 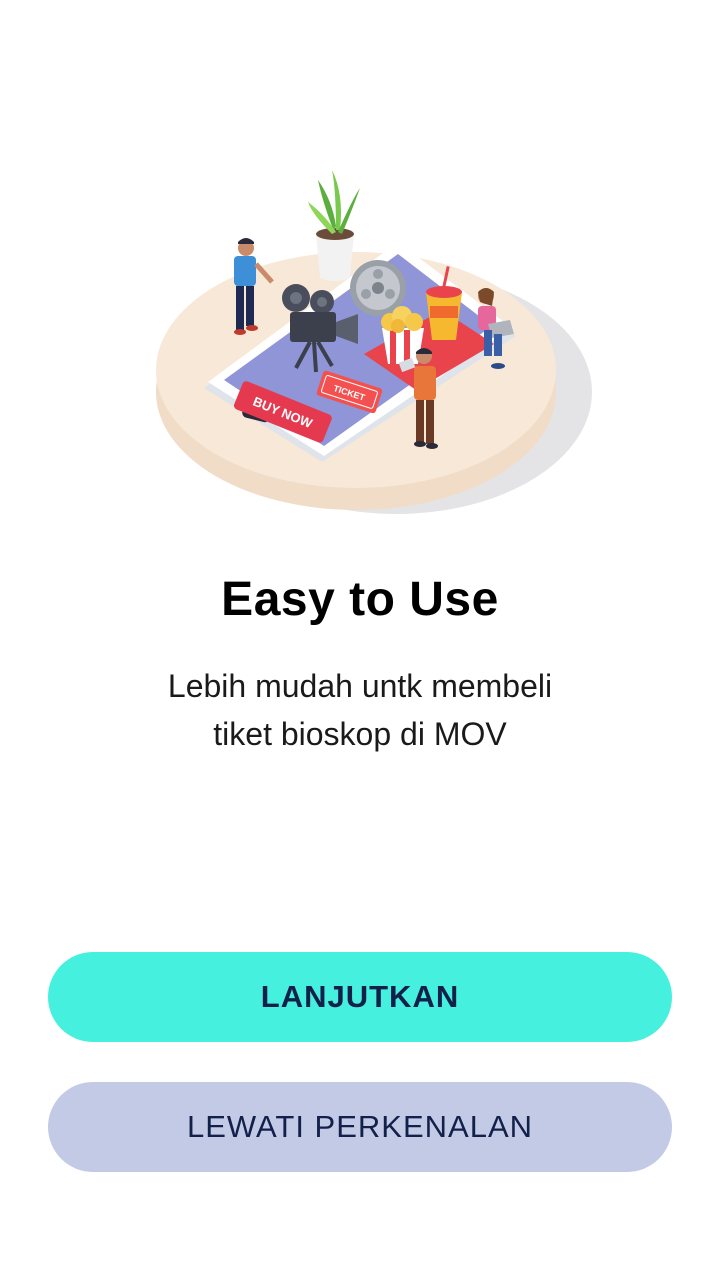 I want to click on subtitle-line-2: tiket bioskop di MOV, so click(x=360, y=734).